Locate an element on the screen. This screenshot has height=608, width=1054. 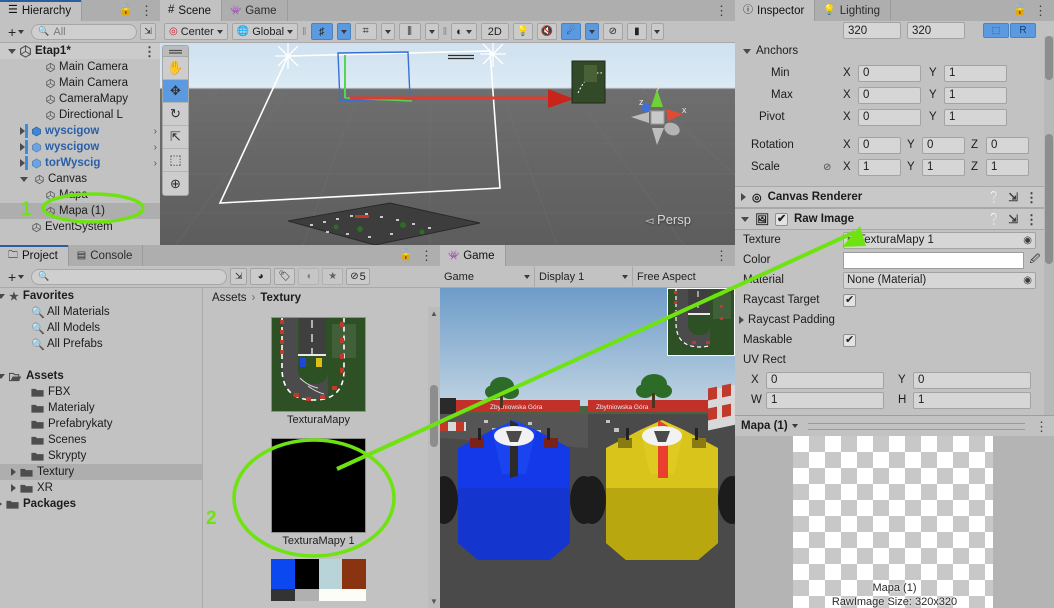
scene-fx-toggle: ☄ is located at coordinates (570, 31).